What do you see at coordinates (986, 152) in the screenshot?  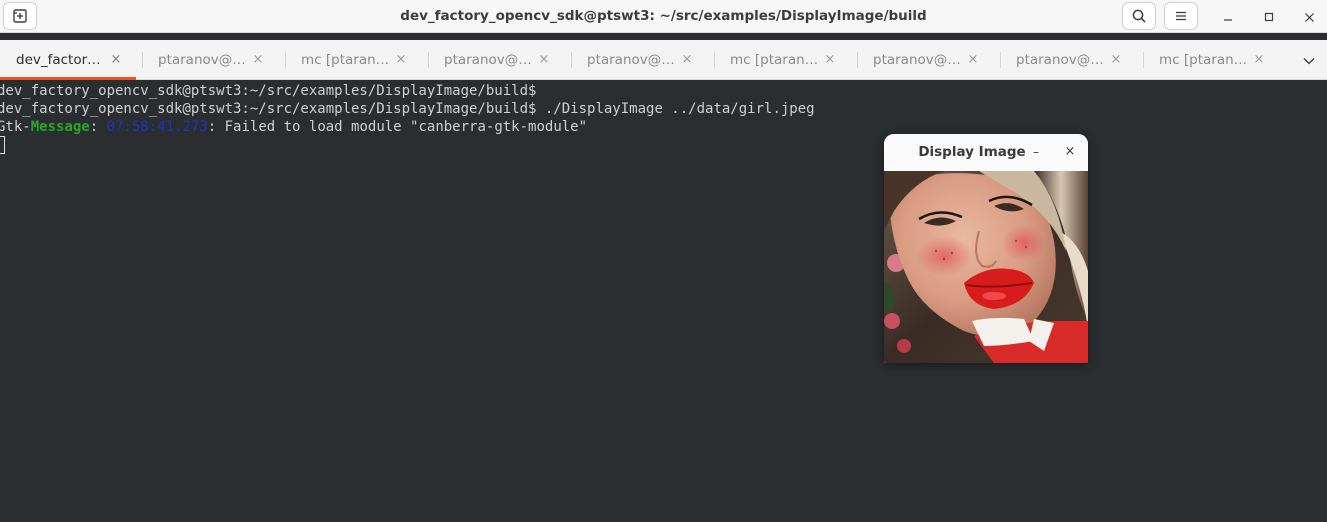 I see `display-image-titlebar: Display Image – ×` at bounding box center [986, 152].